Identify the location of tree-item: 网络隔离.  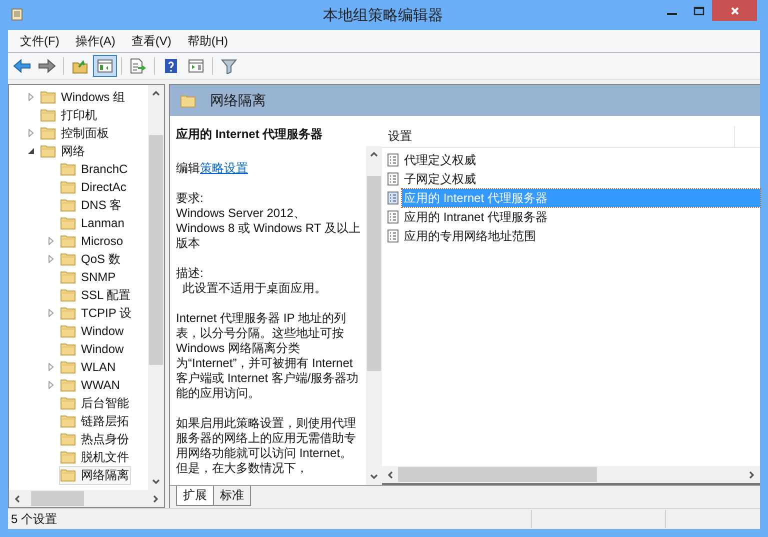
(95, 475).